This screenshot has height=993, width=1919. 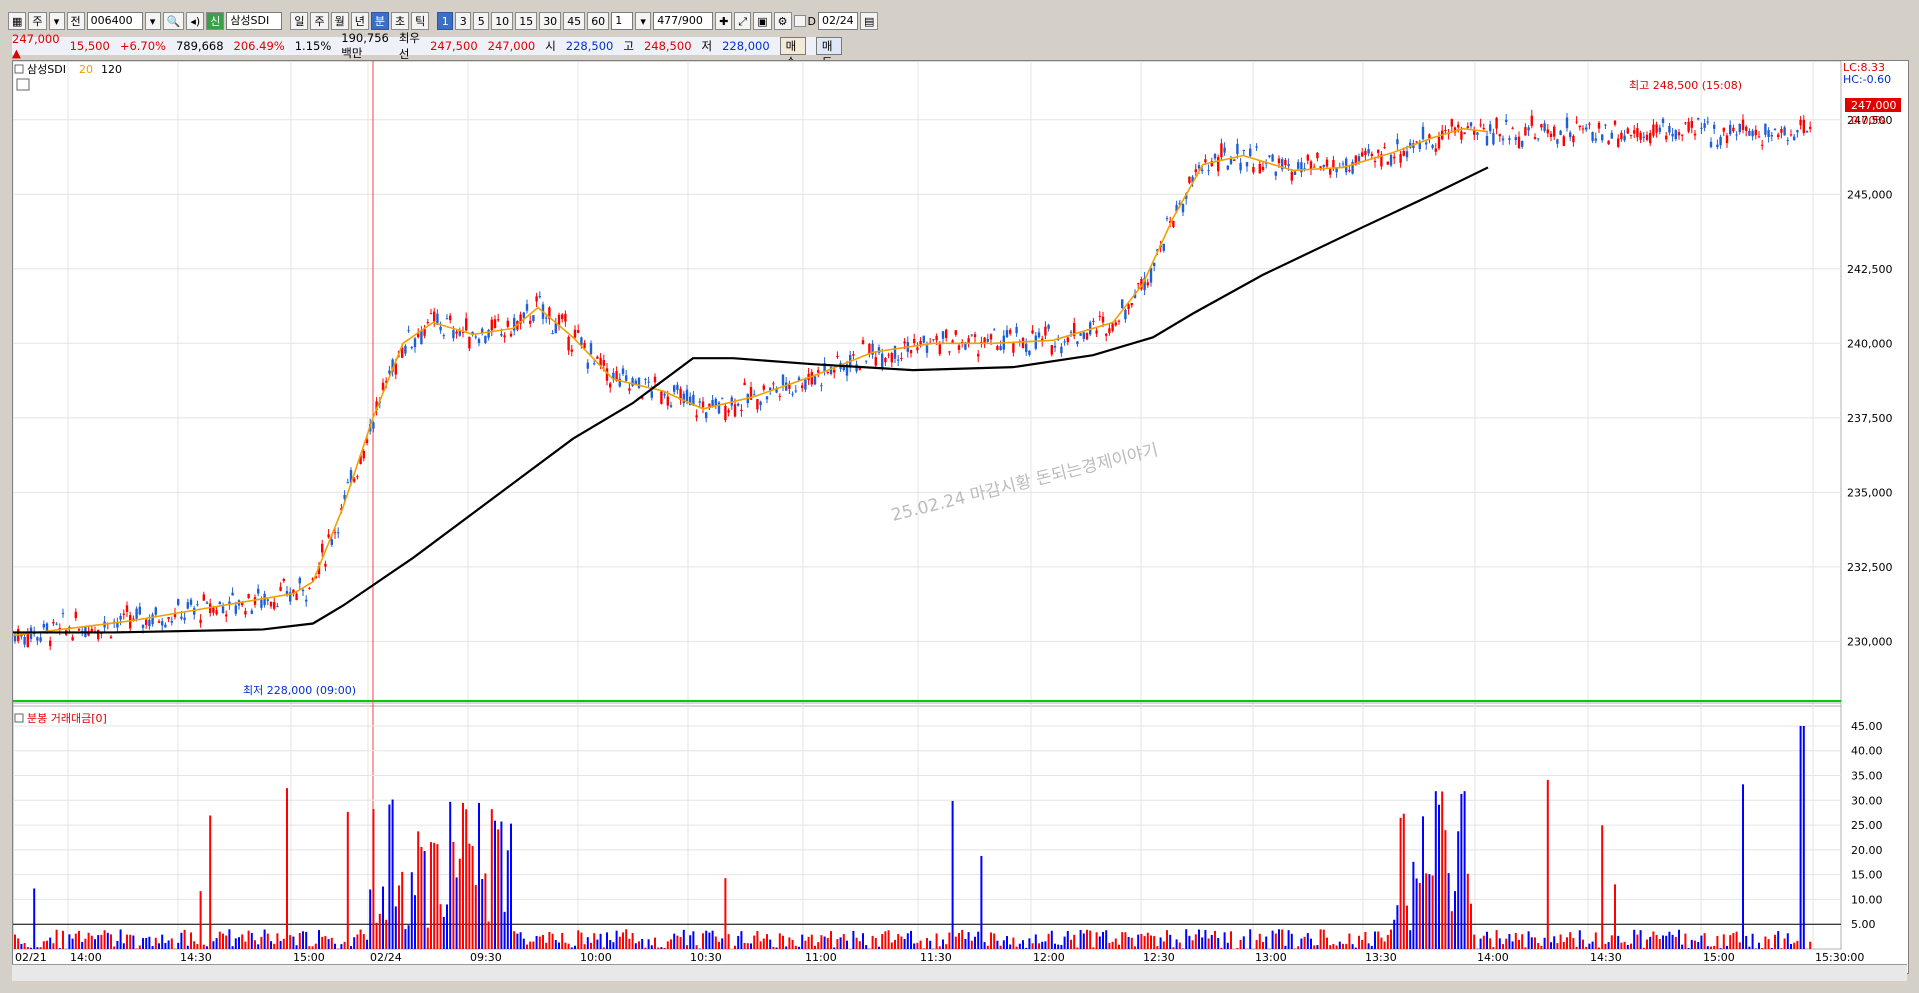 What do you see at coordinates (526, 21) in the screenshot?
I see `interval-15-button: 15` at bounding box center [526, 21].